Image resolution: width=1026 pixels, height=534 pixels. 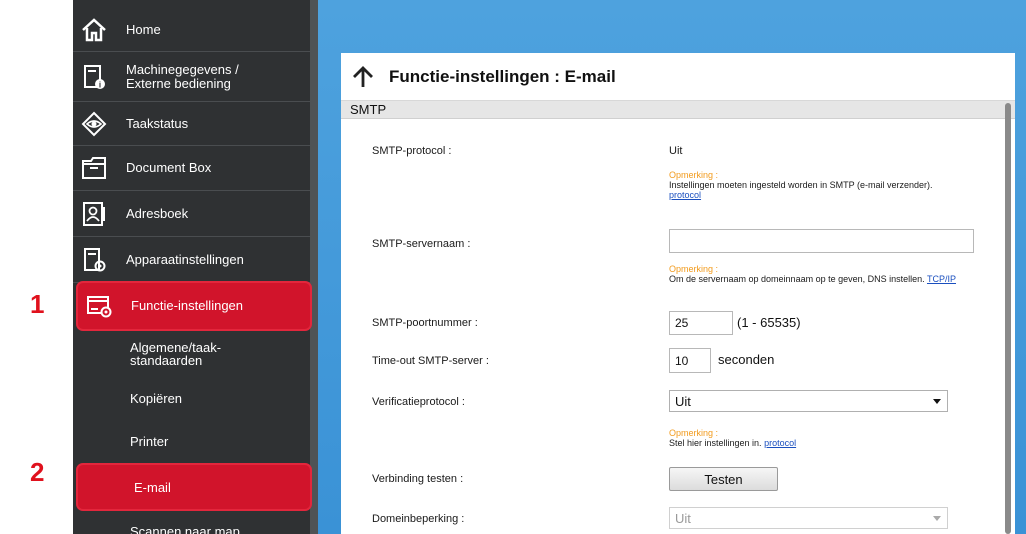 I want to click on smtp-protocol-label: SMTP-protocol :, so click(x=412, y=151).